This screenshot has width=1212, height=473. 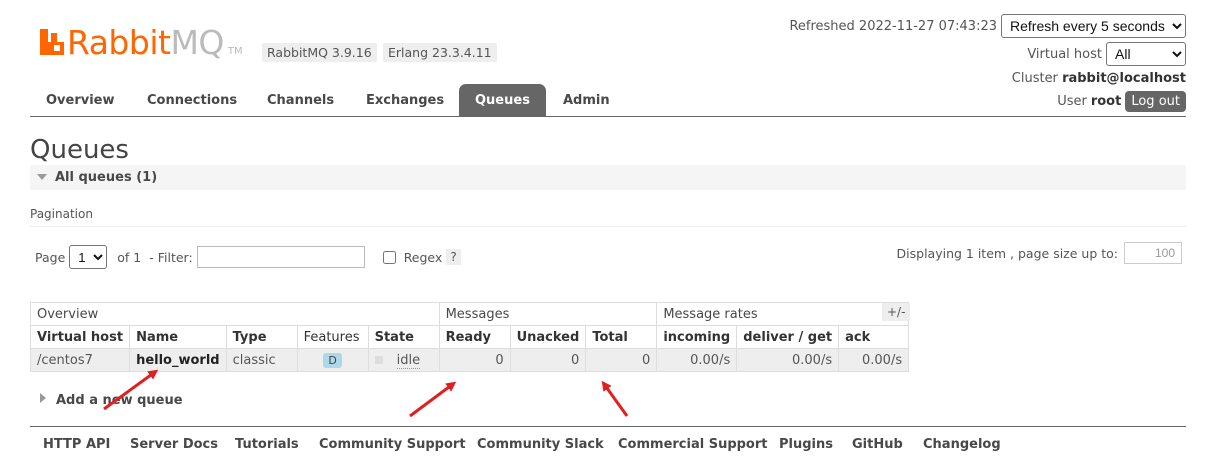 I want to click on all-queues-label: All queues (1), so click(x=106, y=177).